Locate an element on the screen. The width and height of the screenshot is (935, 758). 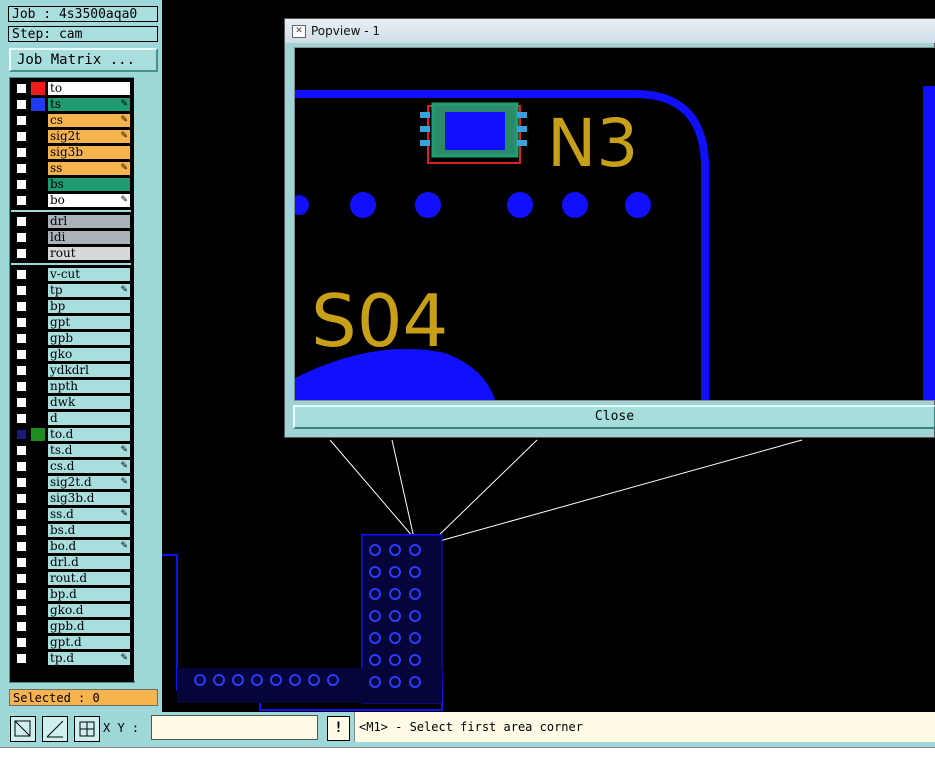
layer-row-rout: rout is located at coordinates (71, 253).